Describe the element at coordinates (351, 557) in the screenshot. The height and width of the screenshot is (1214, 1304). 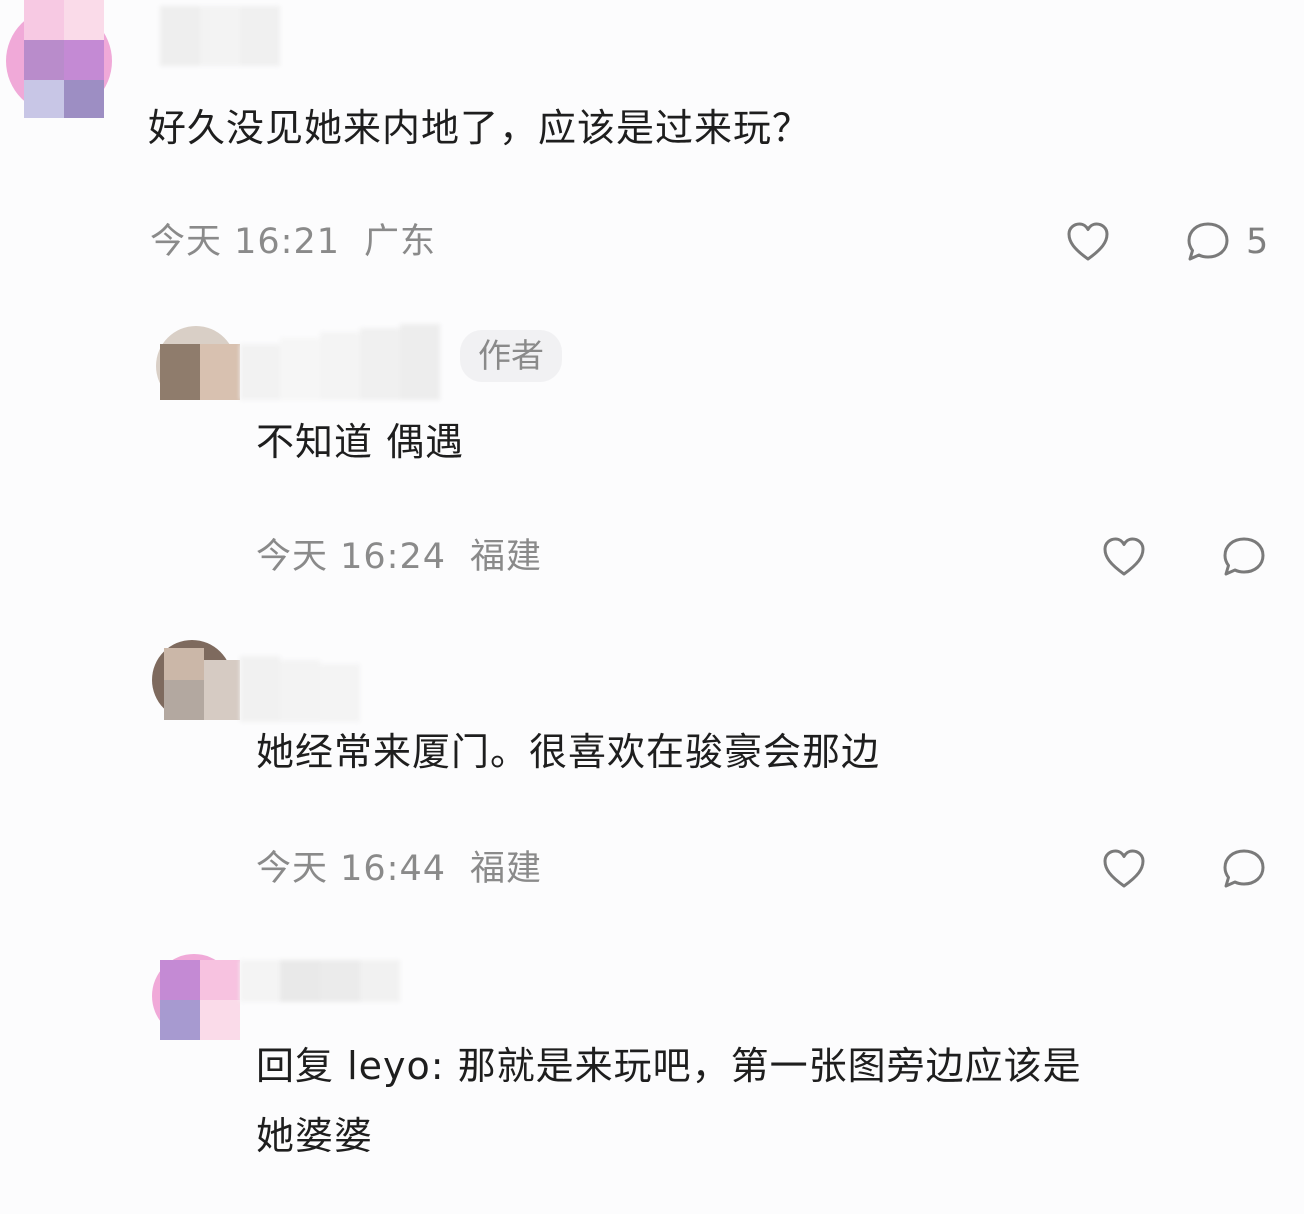
I see `comment-time: 今天 16:24` at that location.